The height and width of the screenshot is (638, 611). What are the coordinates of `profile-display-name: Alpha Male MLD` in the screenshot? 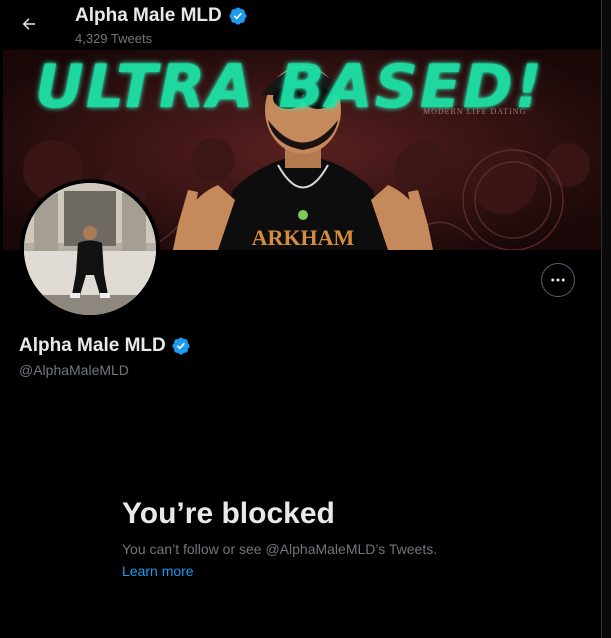 It's located at (92, 345).